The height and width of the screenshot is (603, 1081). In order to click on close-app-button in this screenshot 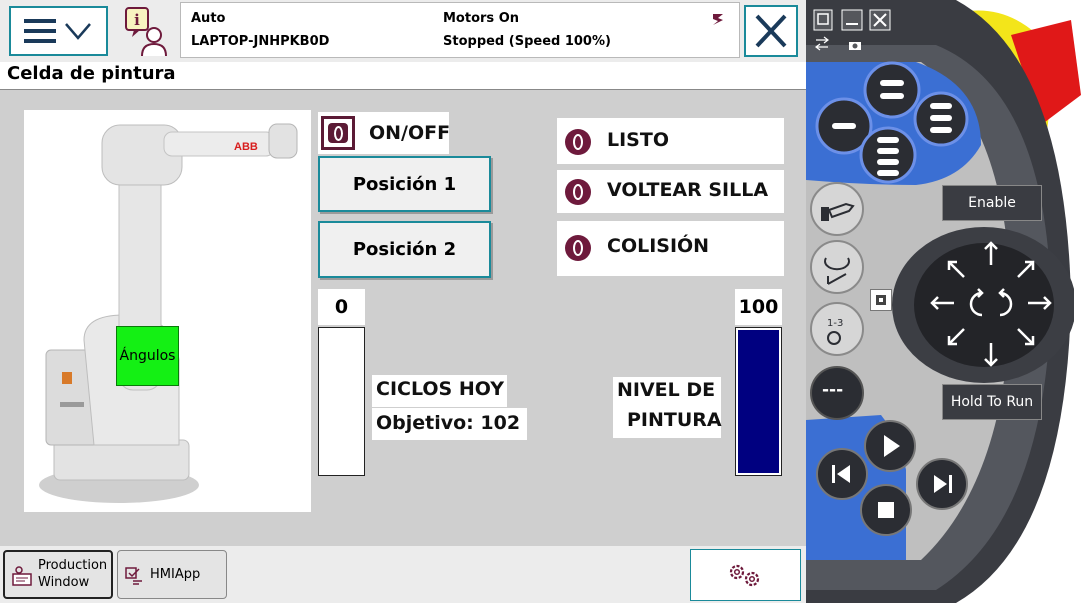, I will do `click(771, 31)`.